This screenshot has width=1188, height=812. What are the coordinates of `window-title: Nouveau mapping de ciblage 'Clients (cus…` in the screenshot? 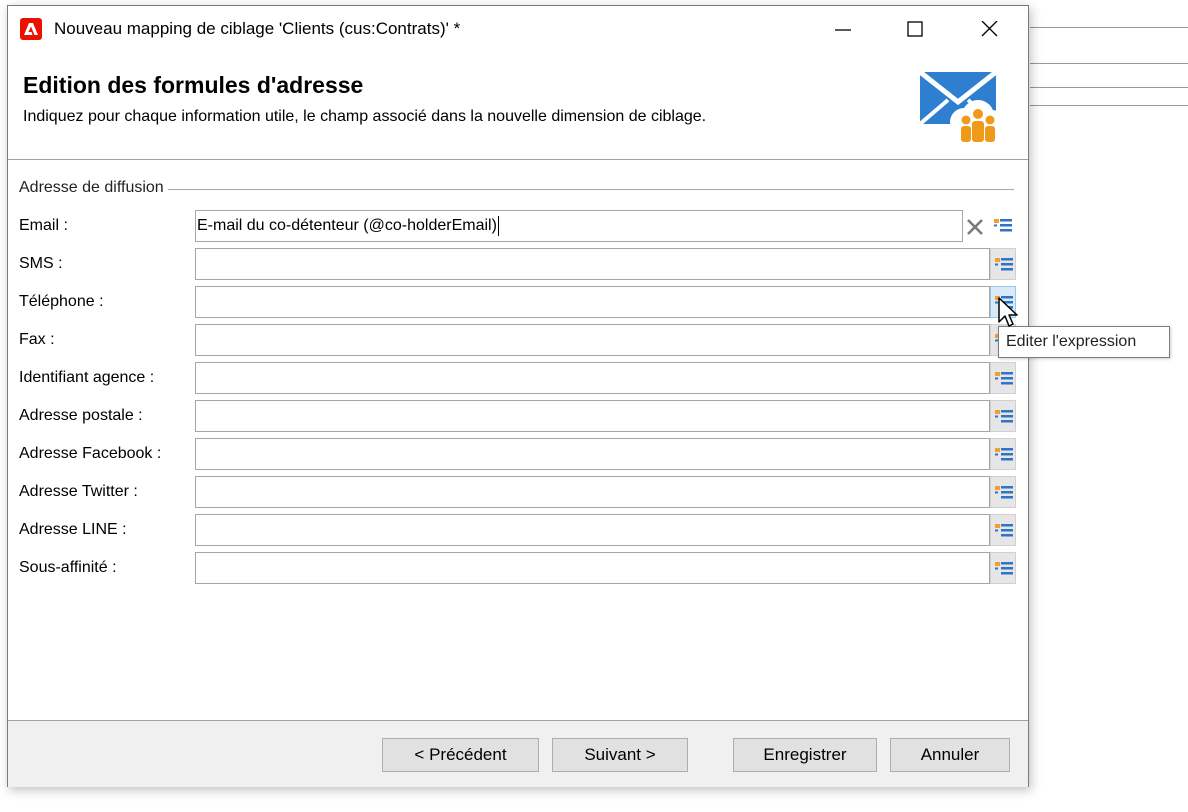 It's located at (257, 28).